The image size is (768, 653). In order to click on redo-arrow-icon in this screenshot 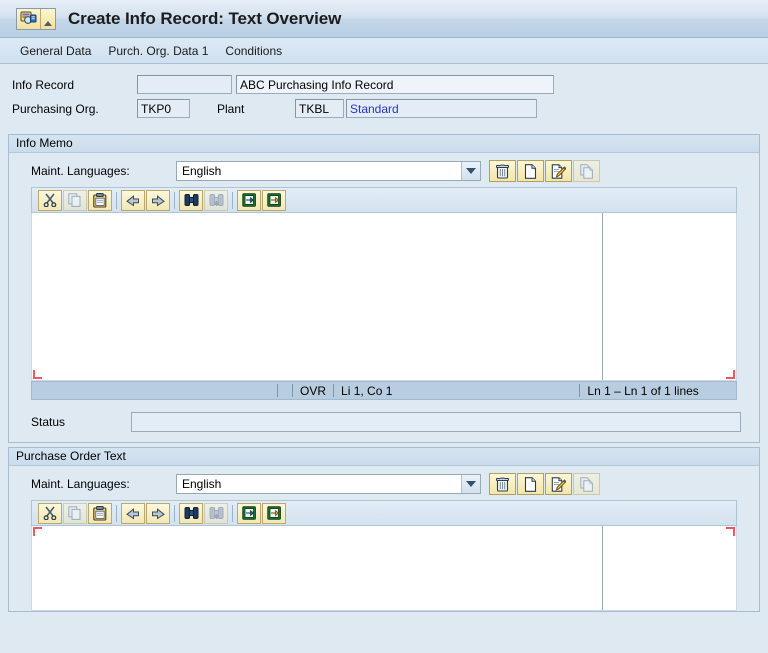, I will do `click(158, 513)`.